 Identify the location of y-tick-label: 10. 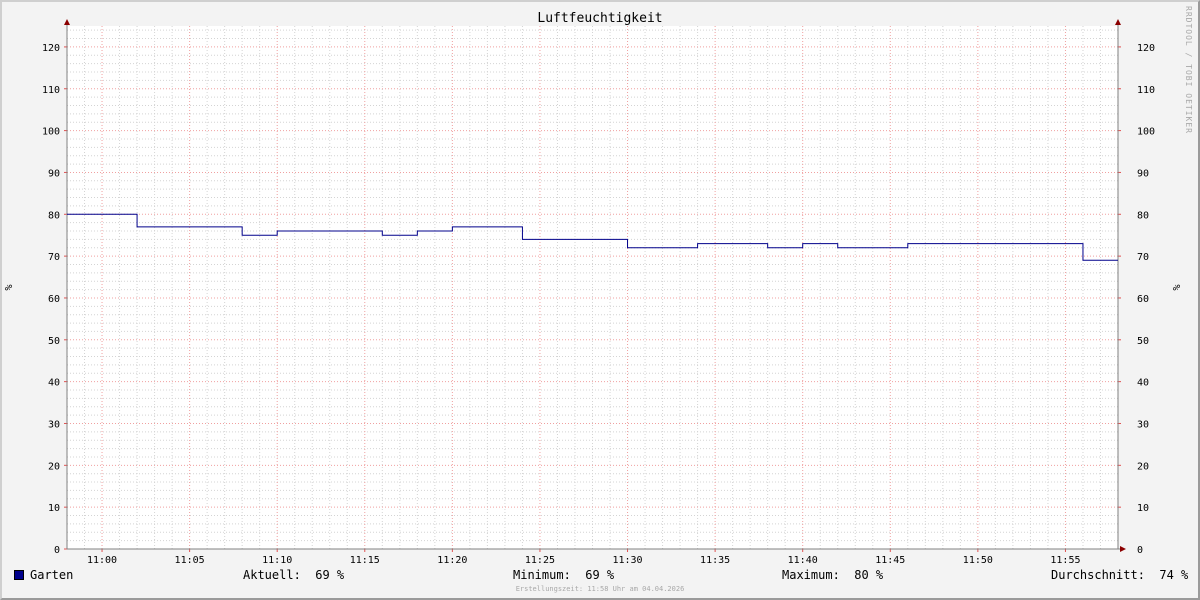
(54, 508).